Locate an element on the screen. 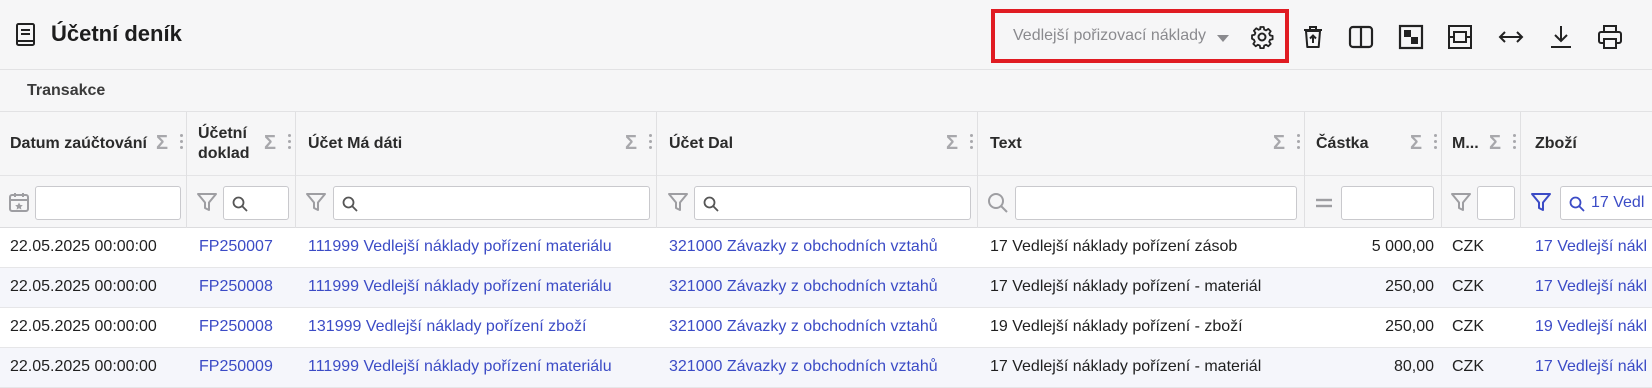 This screenshot has width=1652, height=388. pivot-icon is located at coordinates (1411, 37).